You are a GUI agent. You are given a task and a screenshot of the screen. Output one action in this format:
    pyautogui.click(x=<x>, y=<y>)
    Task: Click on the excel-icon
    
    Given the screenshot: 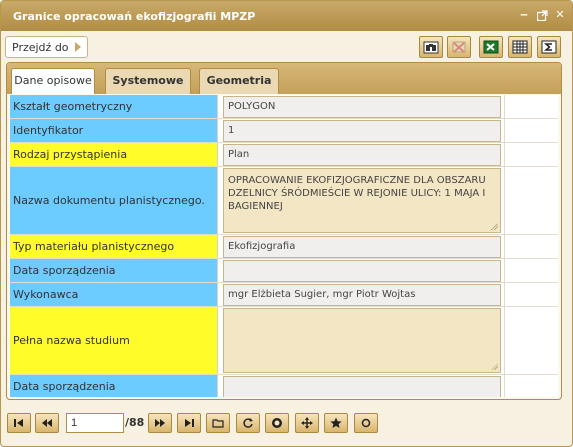 What is the action you would take?
    pyautogui.click(x=491, y=47)
    